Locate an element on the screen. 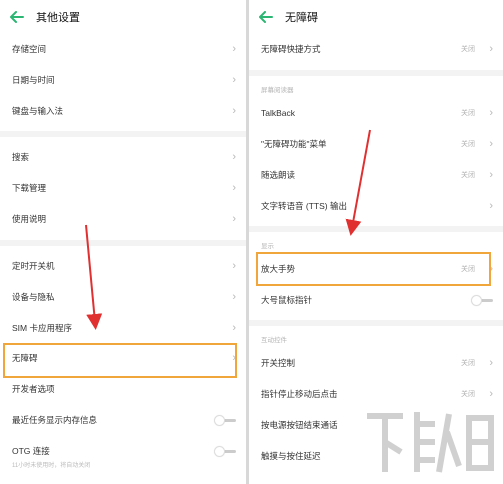 The height and width of the screenshot is (484, 503). item-label: 指针停止移动后点击 is located at coordinates (299, 394).